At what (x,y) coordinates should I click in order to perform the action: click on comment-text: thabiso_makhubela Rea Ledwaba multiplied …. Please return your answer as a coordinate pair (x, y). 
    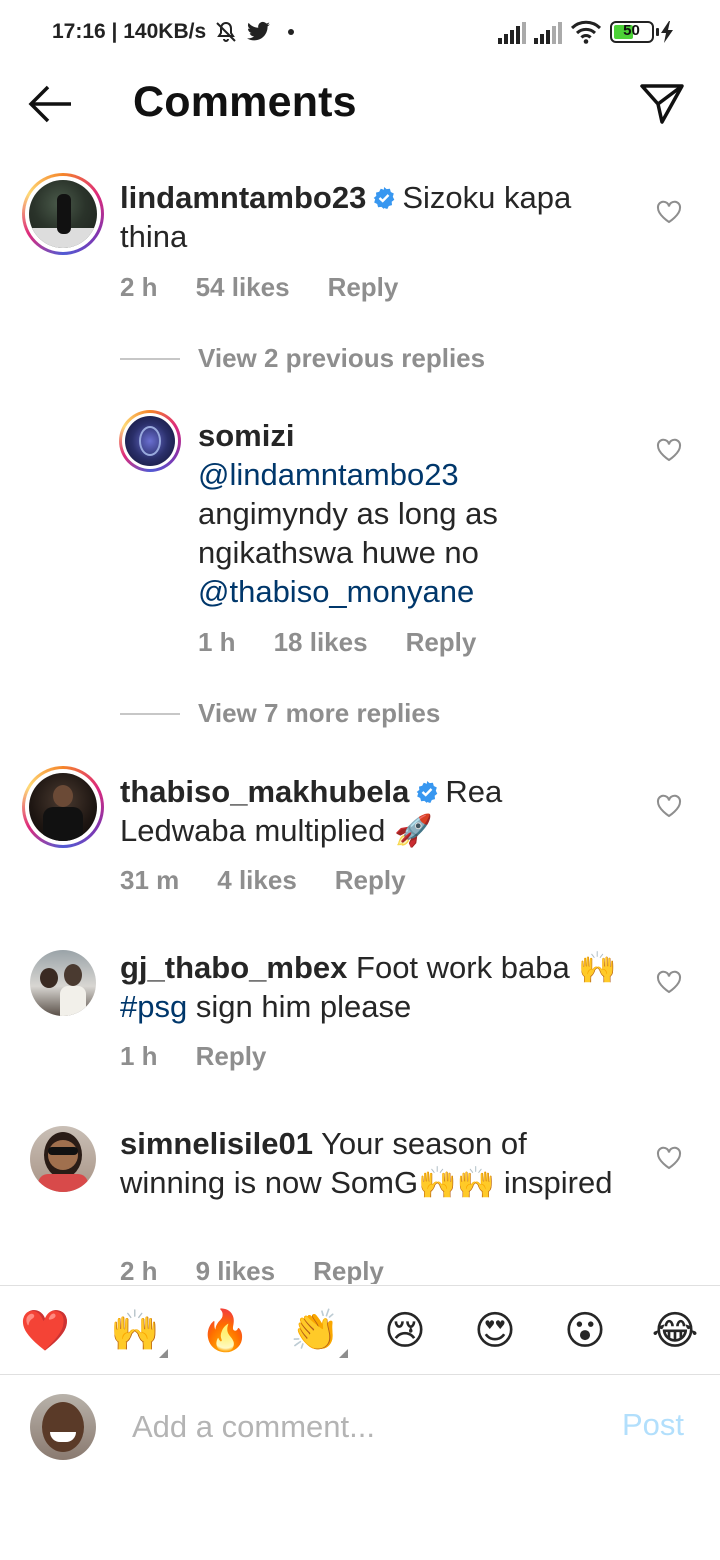
    Looking at the image, I should click on (311, 811).